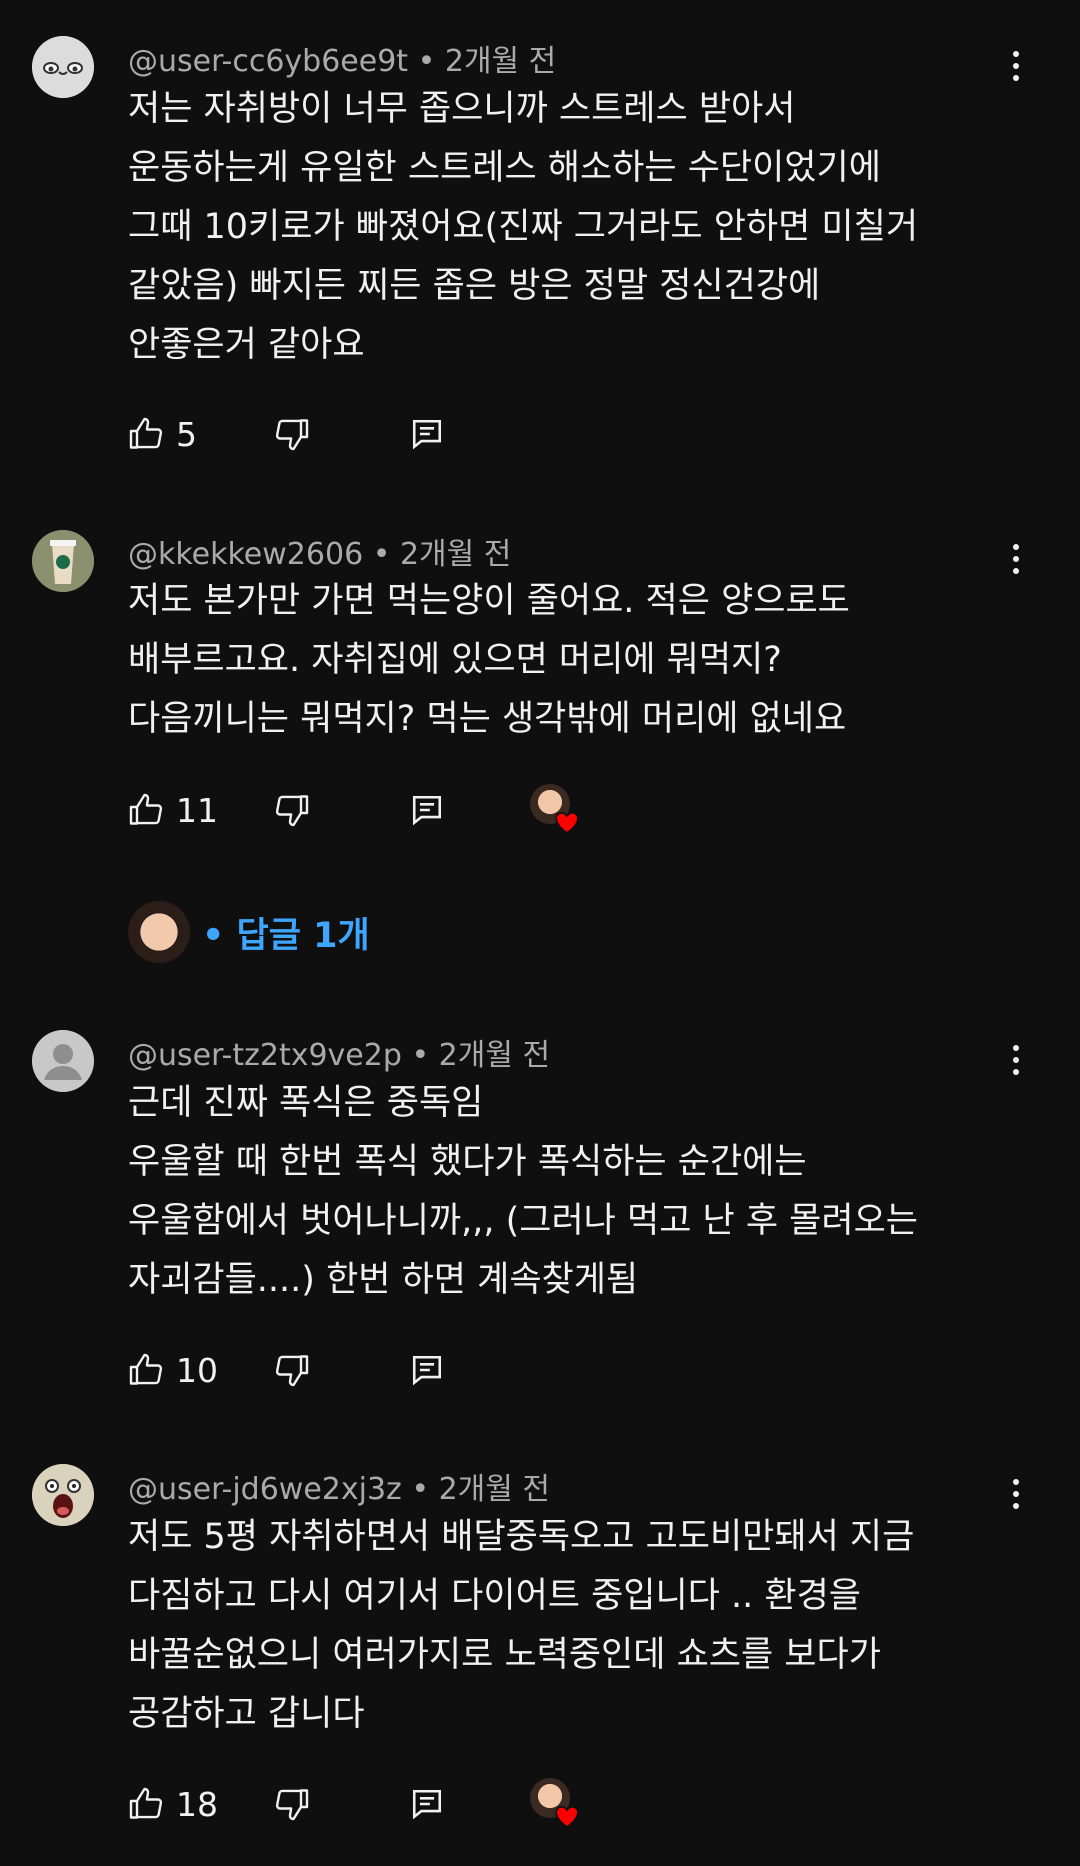  Describe the element at coordinates (495, 1596) in the screenshot. I see `comment-line: 다짐하고 다시 여기서 다이어트 중입니다 .. 환경을` at that location.